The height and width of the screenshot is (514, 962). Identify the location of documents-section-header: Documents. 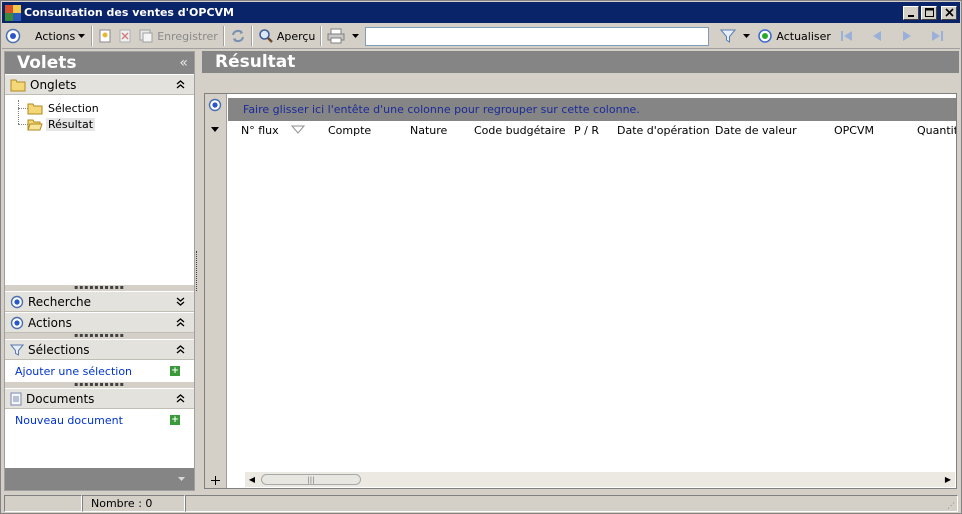
(99, 398).